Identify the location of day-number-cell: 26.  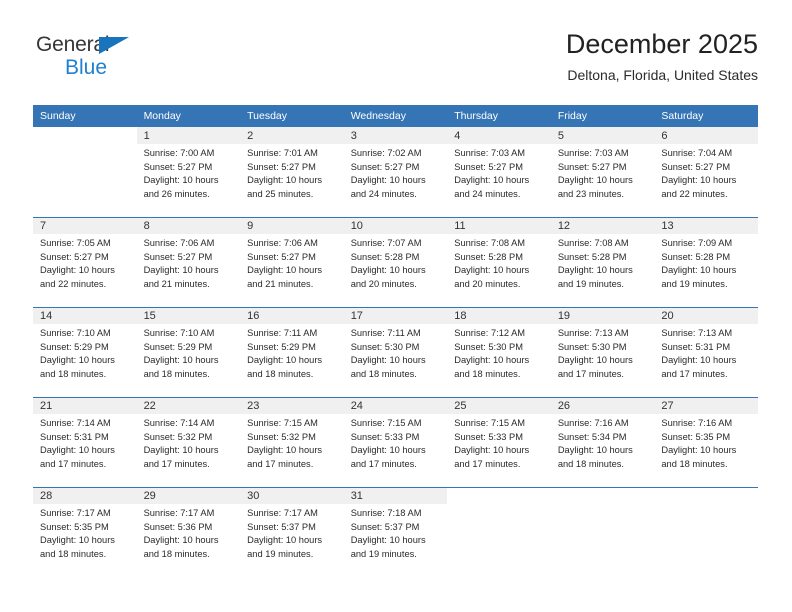
(602, 405).